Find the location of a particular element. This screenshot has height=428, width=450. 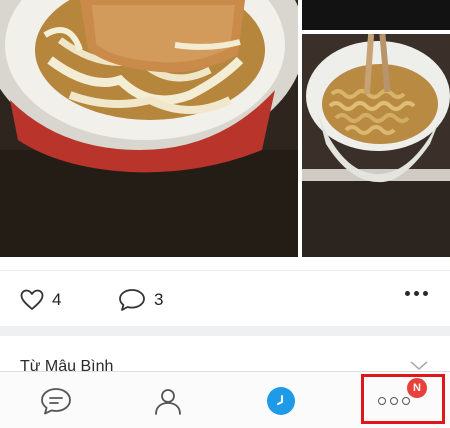

timeline-icon is located at coordinates (281, 400).